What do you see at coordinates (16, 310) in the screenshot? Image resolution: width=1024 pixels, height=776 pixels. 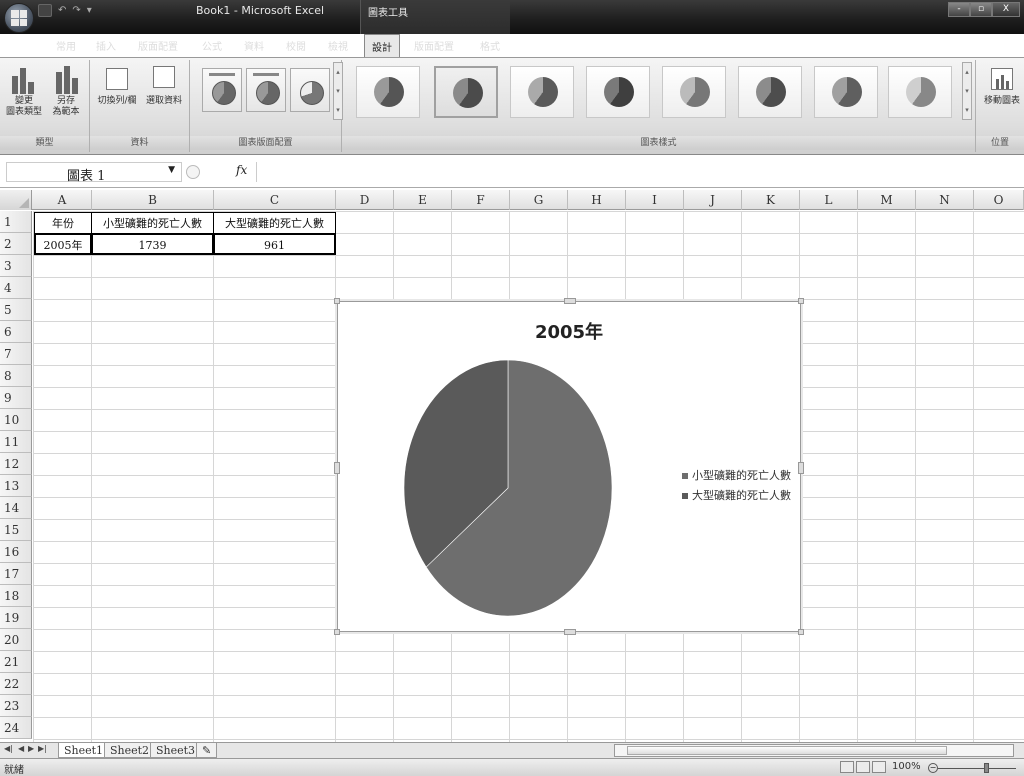 I see `row-header-5: 5` at bounding box center [16, 310].